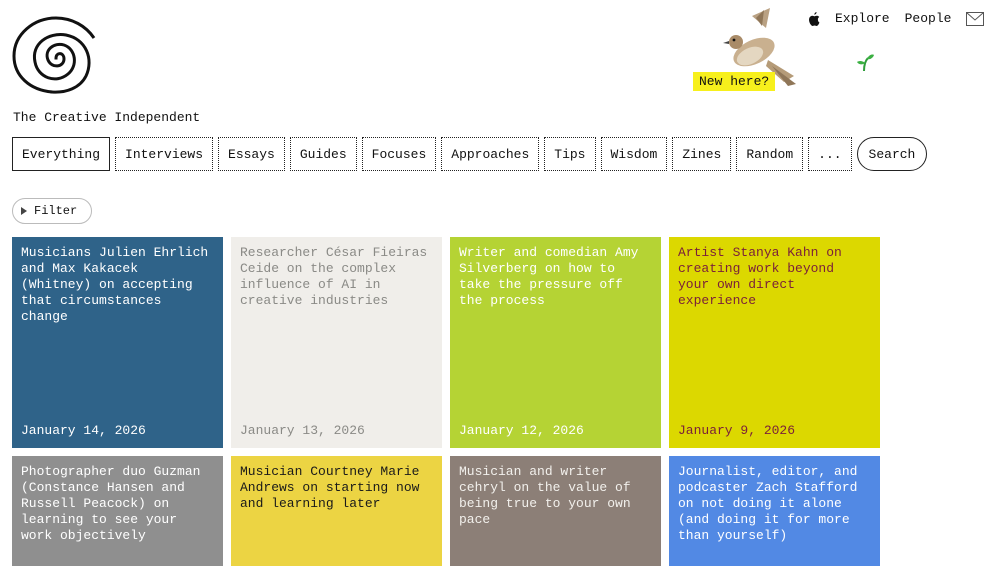  I want to click on tab-focuses: Focuses, so click(399, 154).